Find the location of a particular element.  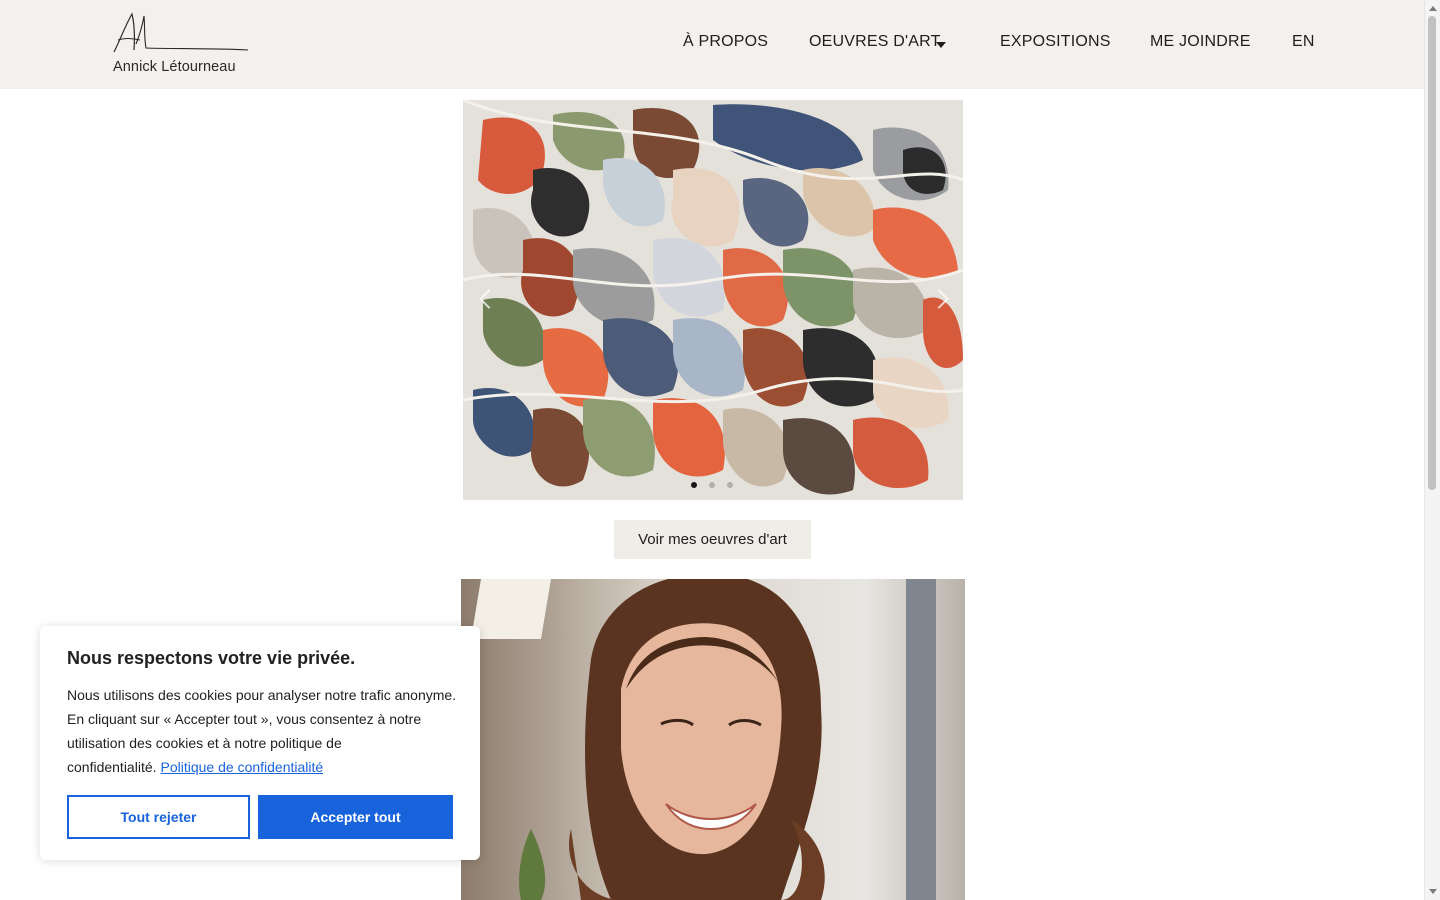

scrollbar-thumb is located at coordinates (1432, 253).